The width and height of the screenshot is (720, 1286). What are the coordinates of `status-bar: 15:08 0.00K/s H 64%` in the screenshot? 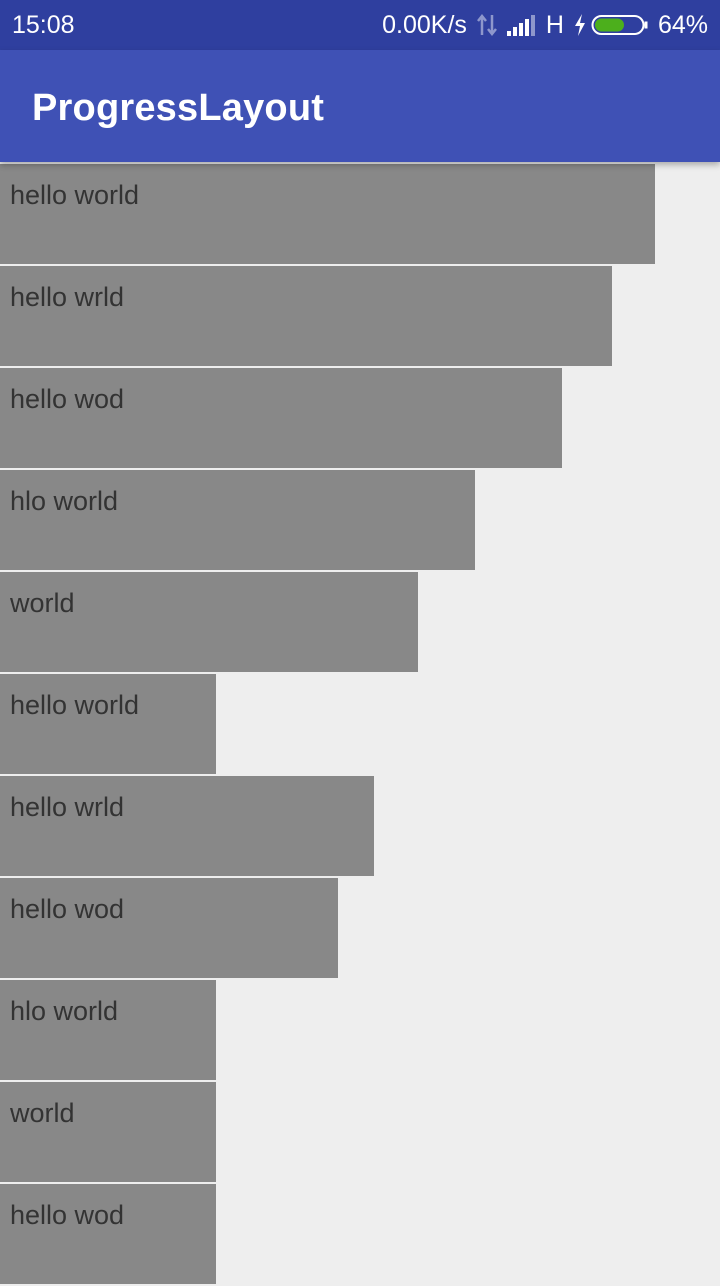 It's located at (360, 25).